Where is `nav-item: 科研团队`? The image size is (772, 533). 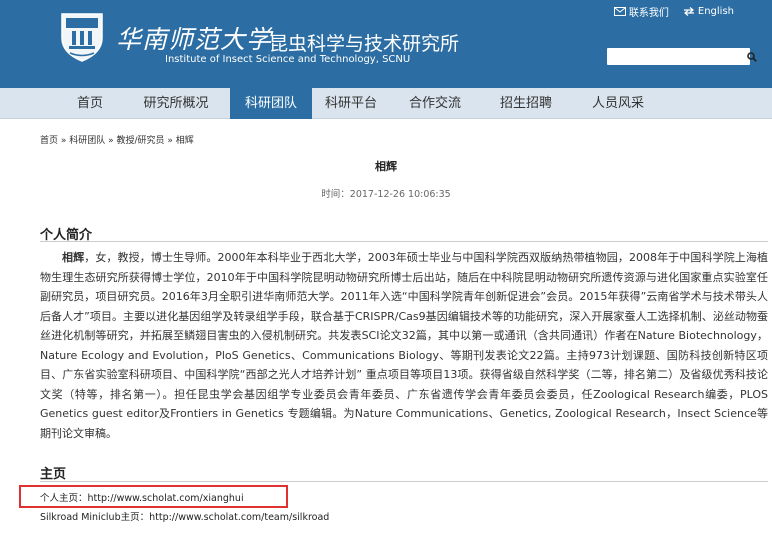
nav-item: 科研团队 is located at coordinates (271, 103).